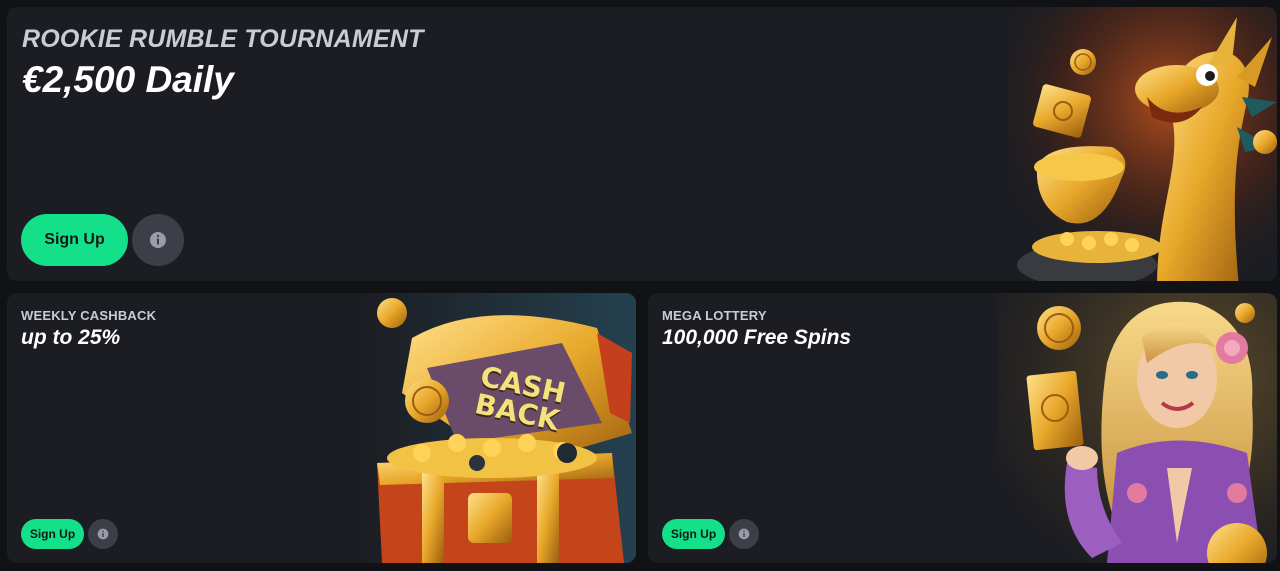 Image resolution: width=1280 pixels, height=571 pixels. Describe the element at coordinates (714, 315) in the screenshot. I see `promo-kicker: MEGA LOTTERY` at that location.